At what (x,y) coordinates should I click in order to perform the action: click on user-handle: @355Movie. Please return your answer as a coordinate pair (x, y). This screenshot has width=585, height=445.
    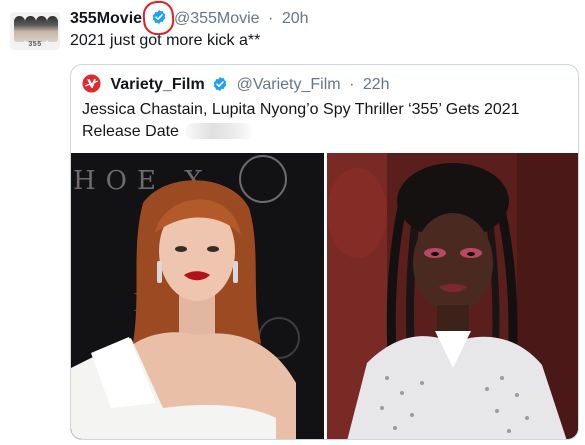
    Looking at the image, I should click on (217, 18).